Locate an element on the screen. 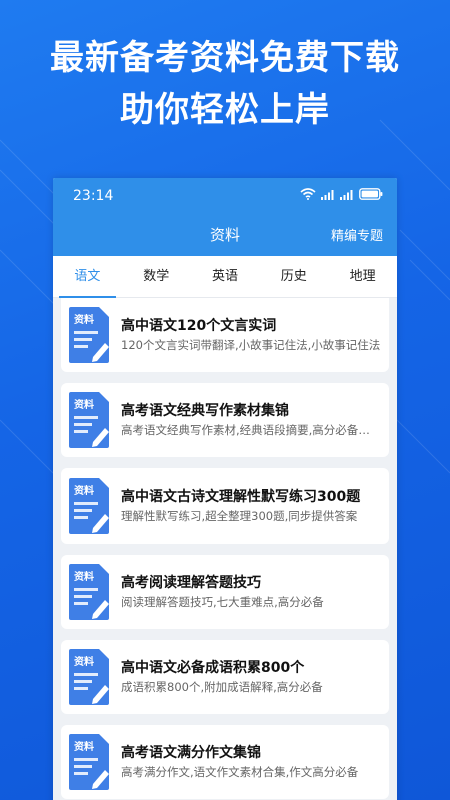 The image size is (450, 800). item-title: 高中语文古诗文理解性默写练习300题 is located at coordinates (241, 497).